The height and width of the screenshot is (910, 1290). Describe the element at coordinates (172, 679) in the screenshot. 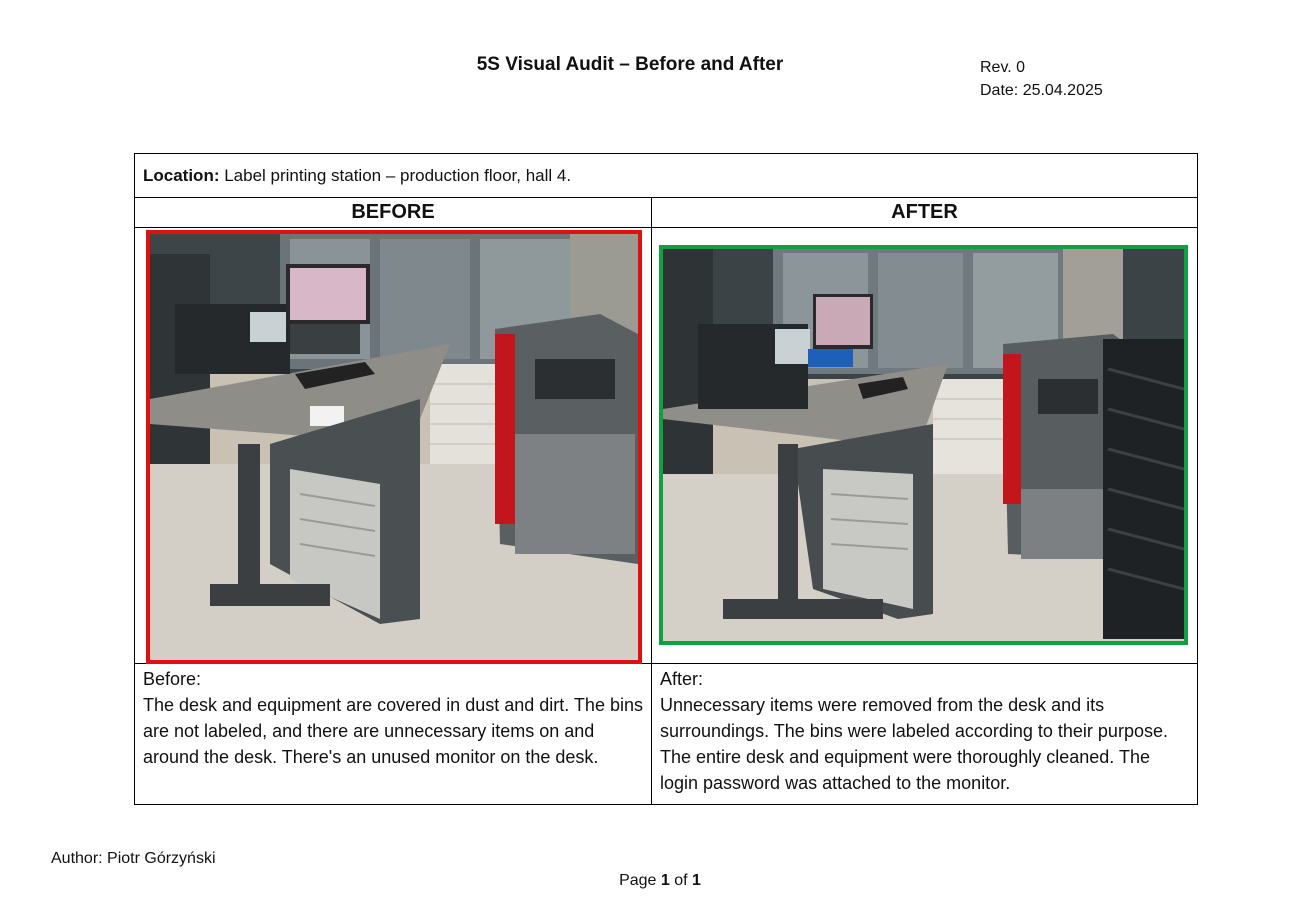

I see `before-description-title: Before:` at that location.